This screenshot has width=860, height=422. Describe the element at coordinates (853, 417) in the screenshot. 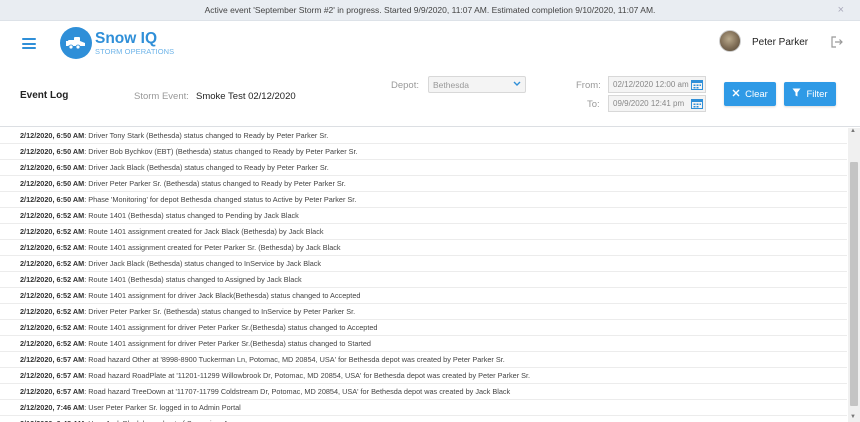

I see `scroll-down-arrow-icon: ▼` at that location.